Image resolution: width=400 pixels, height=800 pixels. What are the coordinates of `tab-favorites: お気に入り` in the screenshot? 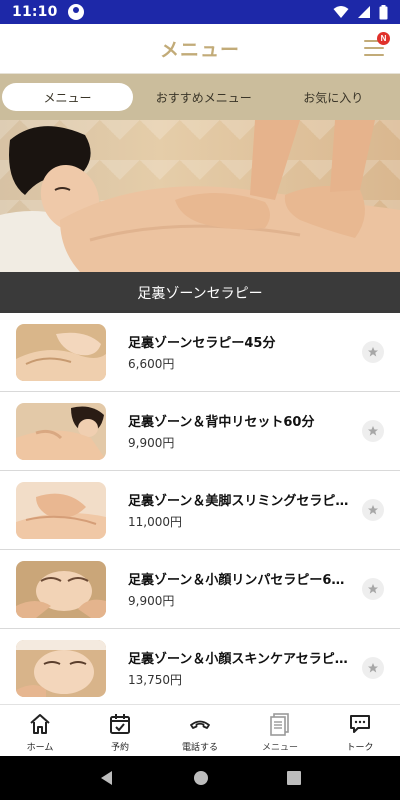 It's located at (334, 97).